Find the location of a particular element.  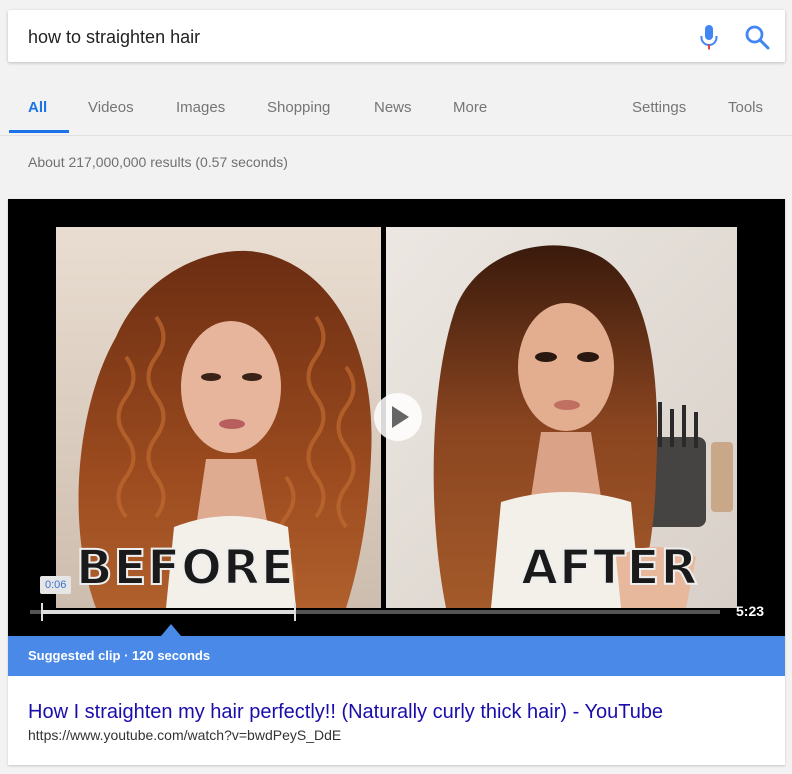

tab-tools: Tools is located at coordinates (745, 107).